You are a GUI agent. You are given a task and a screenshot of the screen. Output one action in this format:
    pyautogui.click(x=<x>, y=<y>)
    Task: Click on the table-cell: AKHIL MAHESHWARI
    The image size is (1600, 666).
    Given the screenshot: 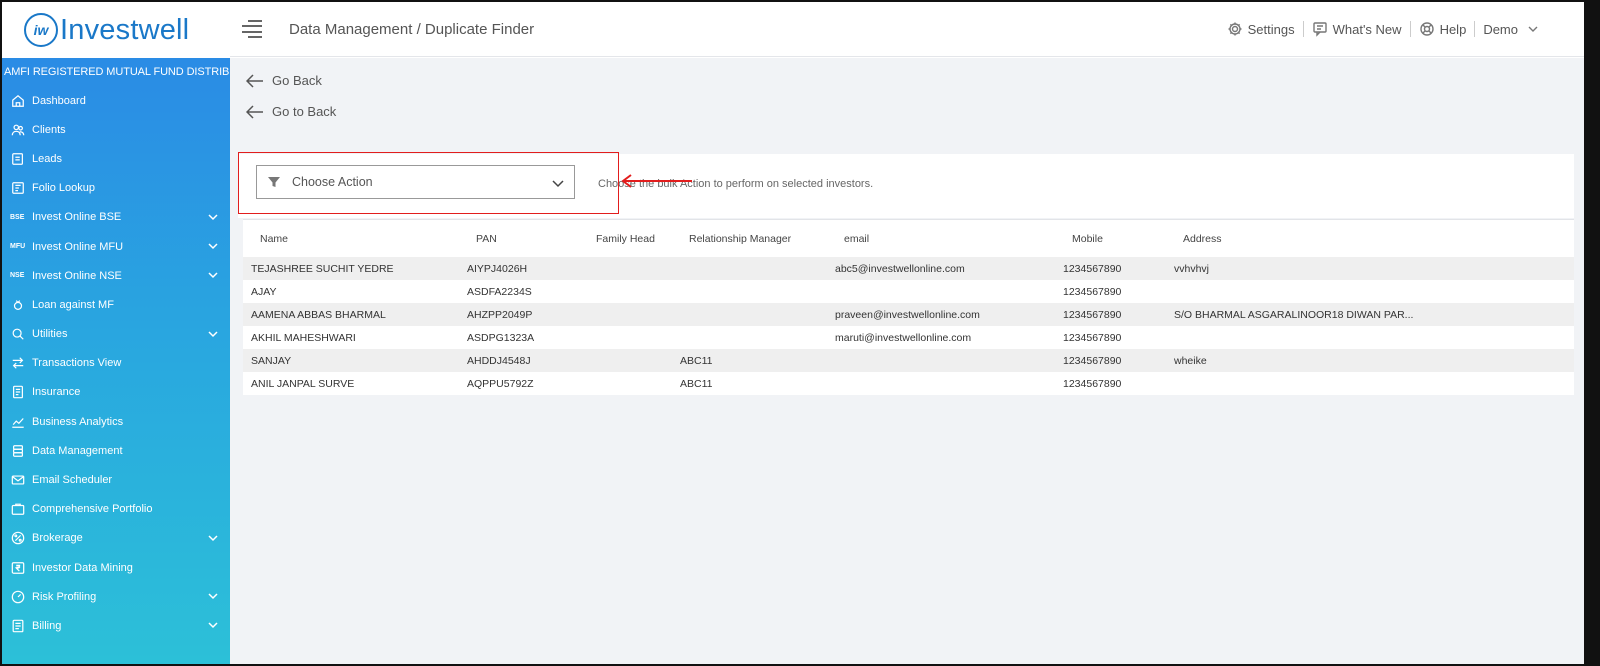 What is the action you would take?
    pyautogui.click(x=303, y=337)
    